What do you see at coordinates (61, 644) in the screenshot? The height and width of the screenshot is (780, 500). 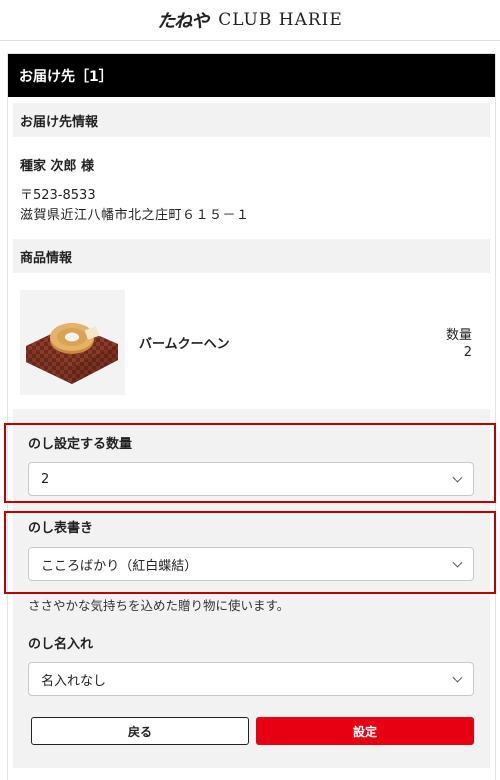 I see `noshi-name-label: のし名入れ` at bounding box center [61, 644].